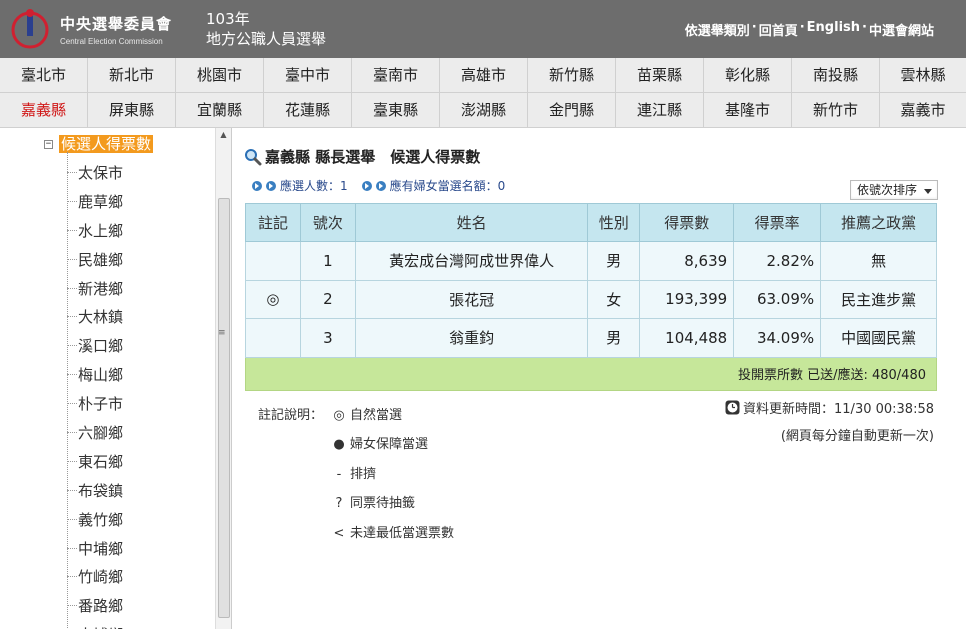 The width and height of the screenshot is (966, 629). Describe the element at coordinates (291, 415) in the screenshot. I see `legend-title: 註記說明：` at that location.